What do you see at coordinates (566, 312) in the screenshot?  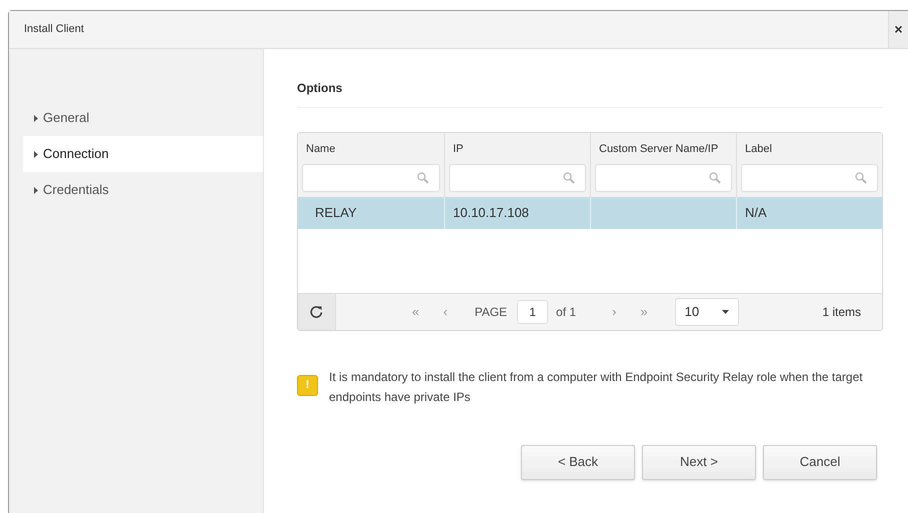 I see `page-count: of 1` at bounding box center [566, 312].